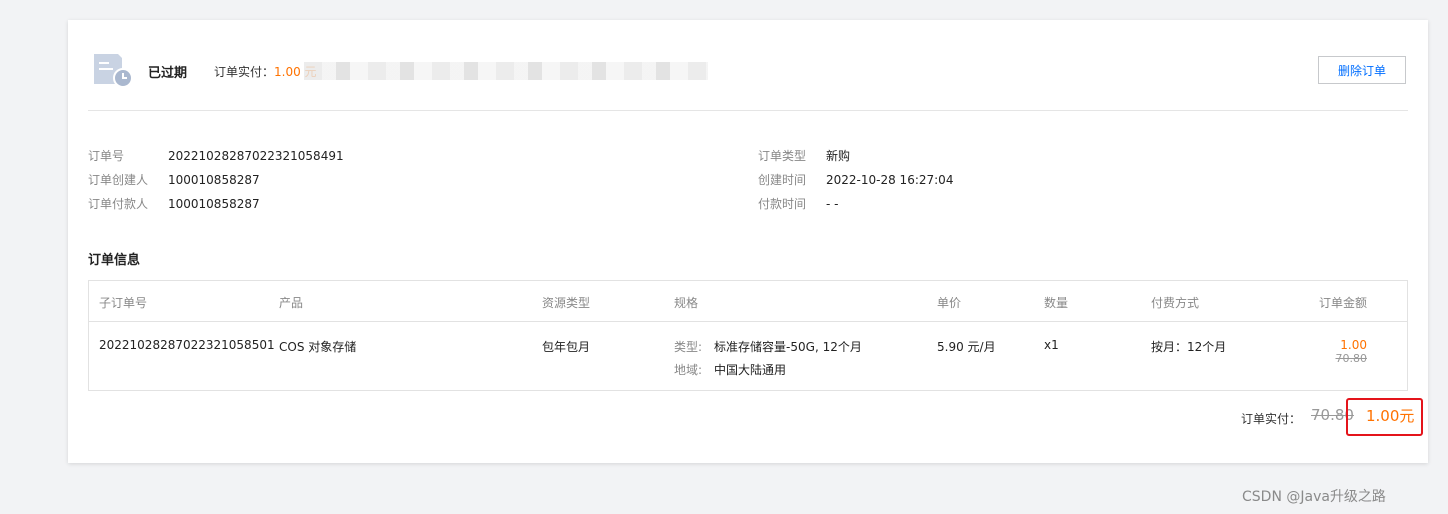 This screenshot has height=514, width=1448. Describe the element at coordinates (750, 370) in the screenshot. I see `spec-value: 中国大陆通用` at that location.